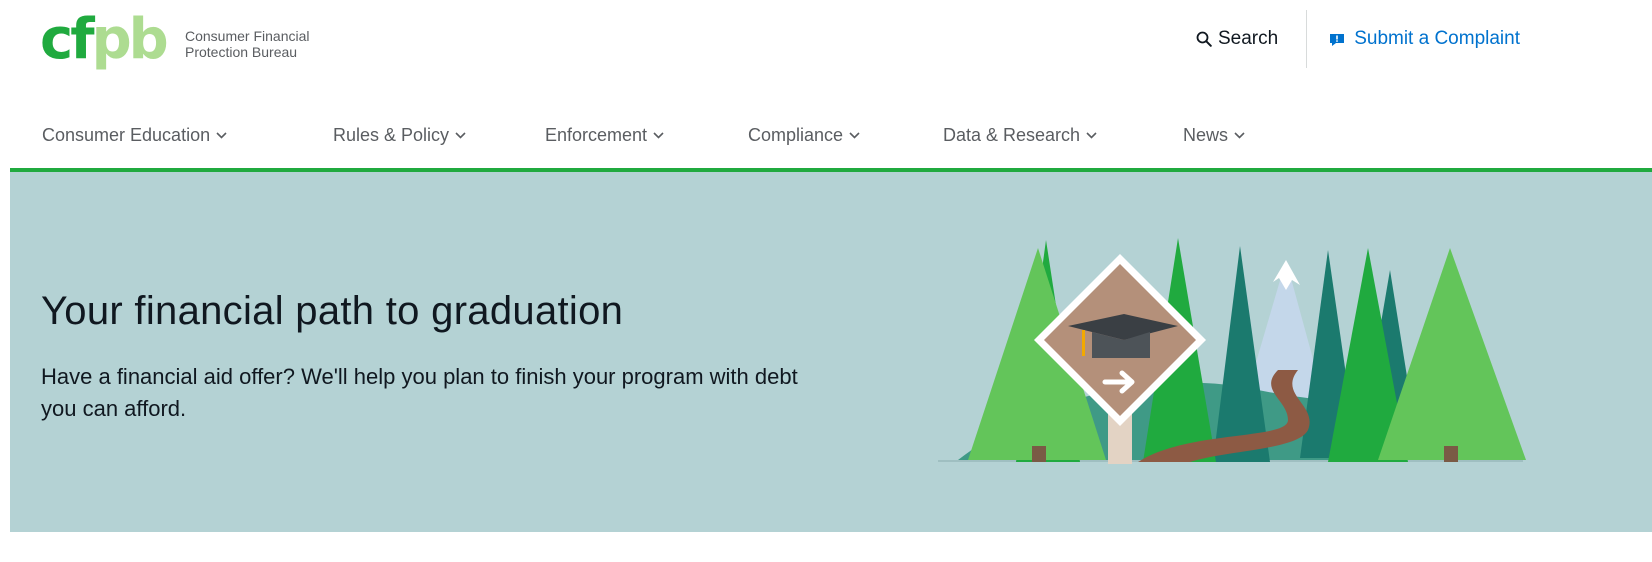 This screenshot has width=1652, height=562. Describe the element at coordinates (1204, 39) in the screenshot. I see `search-icon` at that location.